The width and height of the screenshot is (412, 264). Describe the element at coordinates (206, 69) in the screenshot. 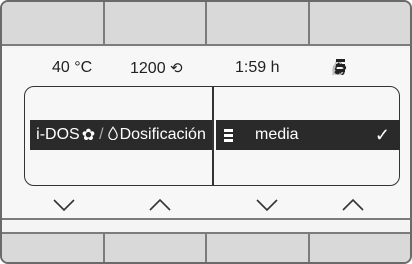

I see `status-bar: 40 °C 1200 ⟲ 1:59 h ✿ /` at that location.